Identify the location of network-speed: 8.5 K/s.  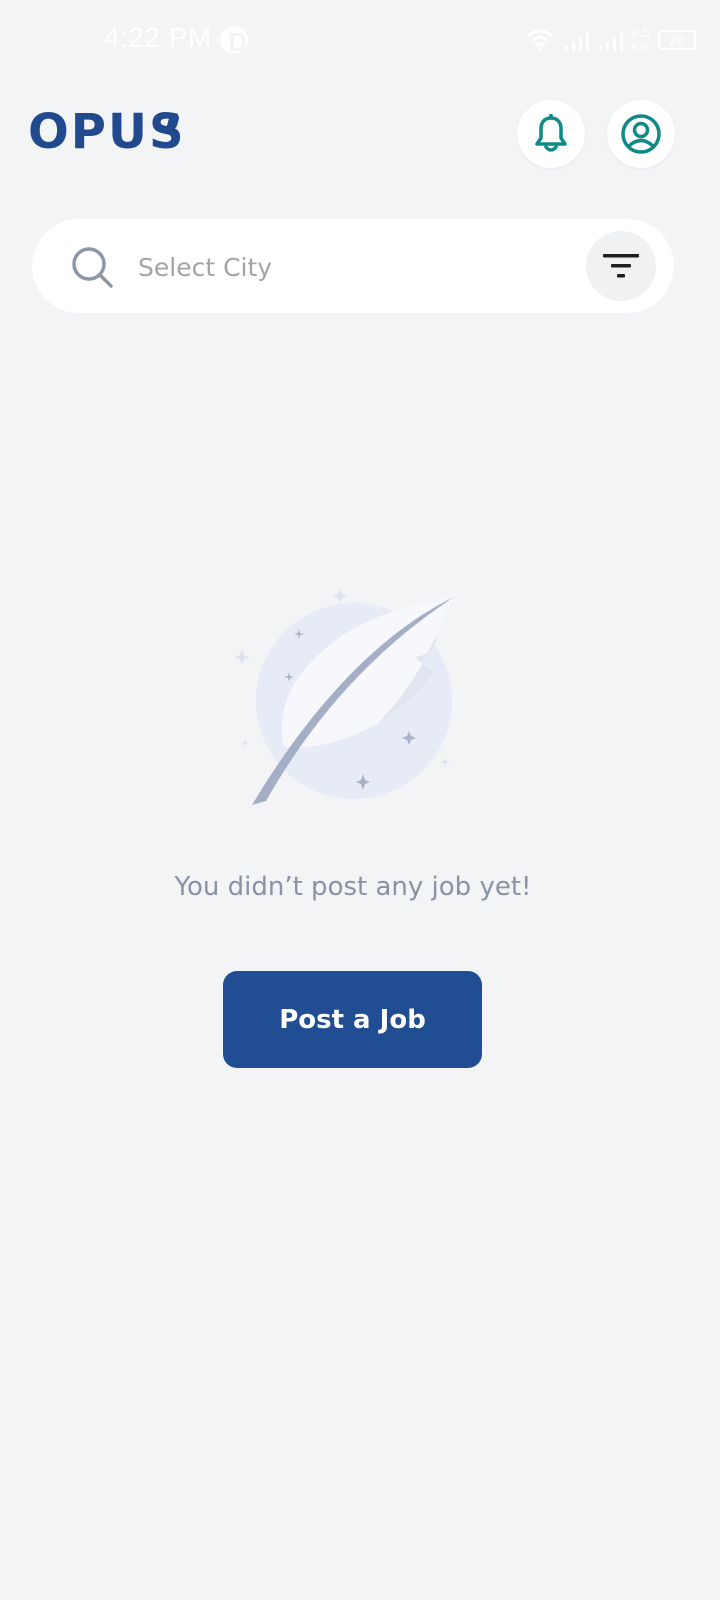
(640, 40).